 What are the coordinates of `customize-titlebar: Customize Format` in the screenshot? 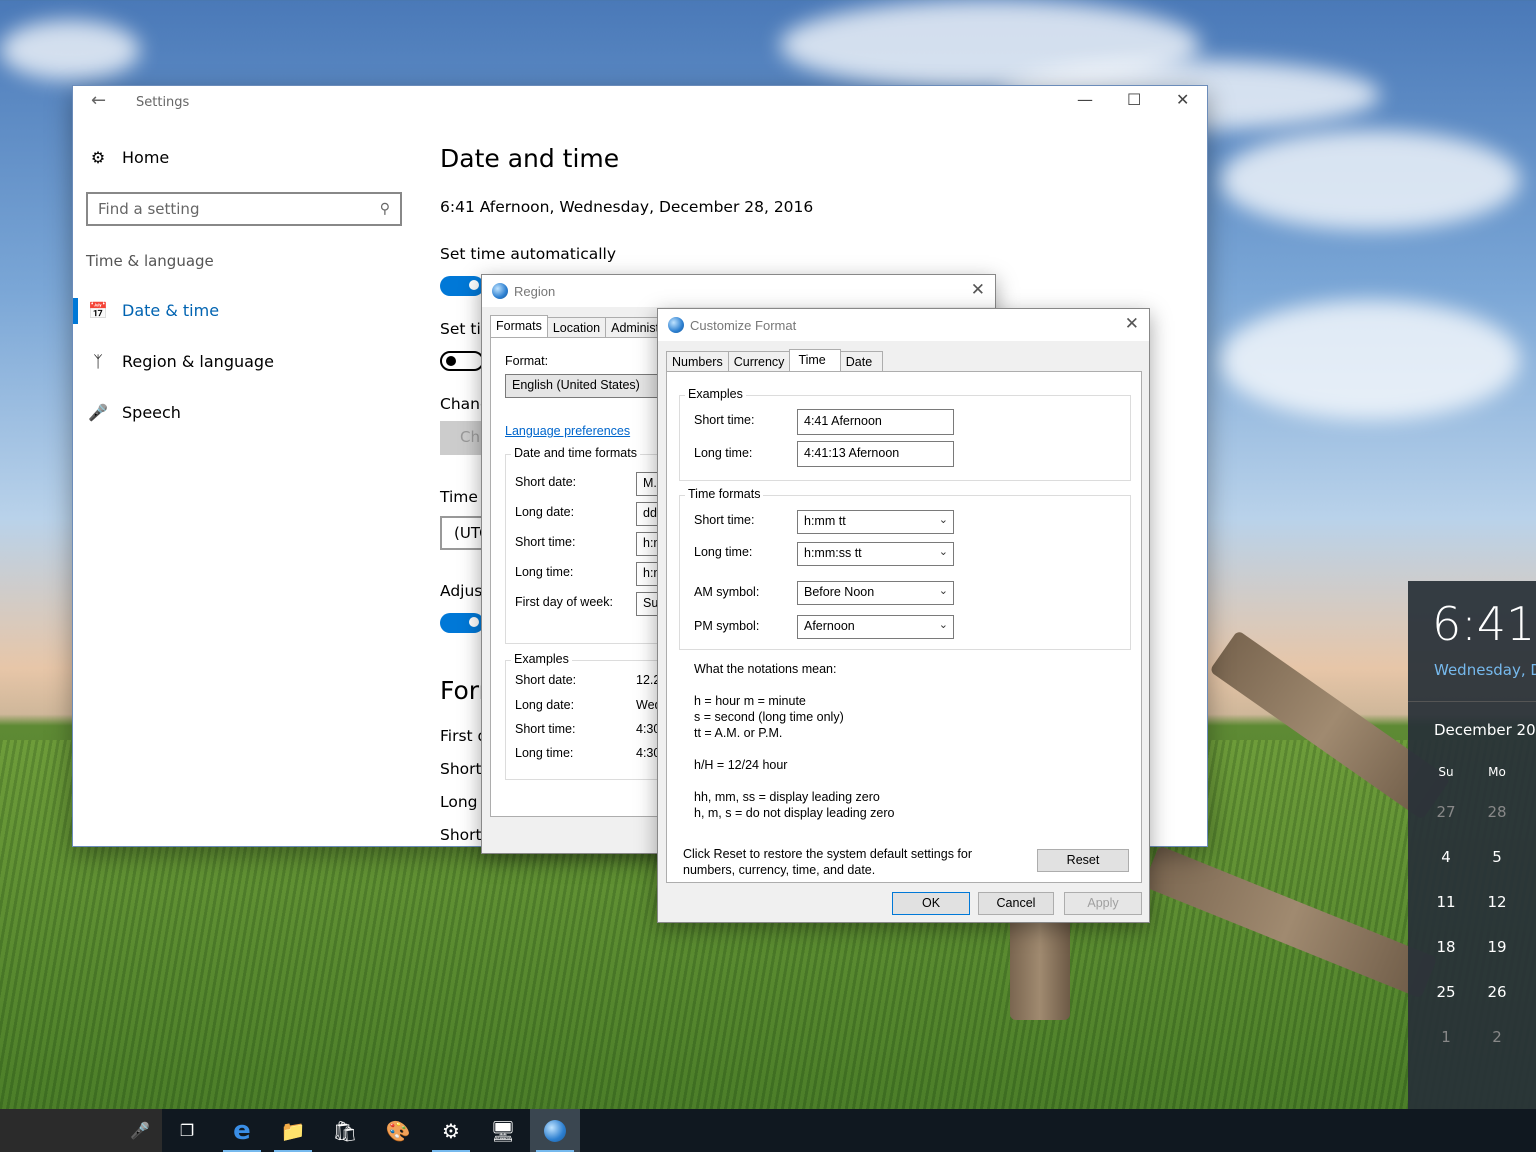 It's located at (903, 325).